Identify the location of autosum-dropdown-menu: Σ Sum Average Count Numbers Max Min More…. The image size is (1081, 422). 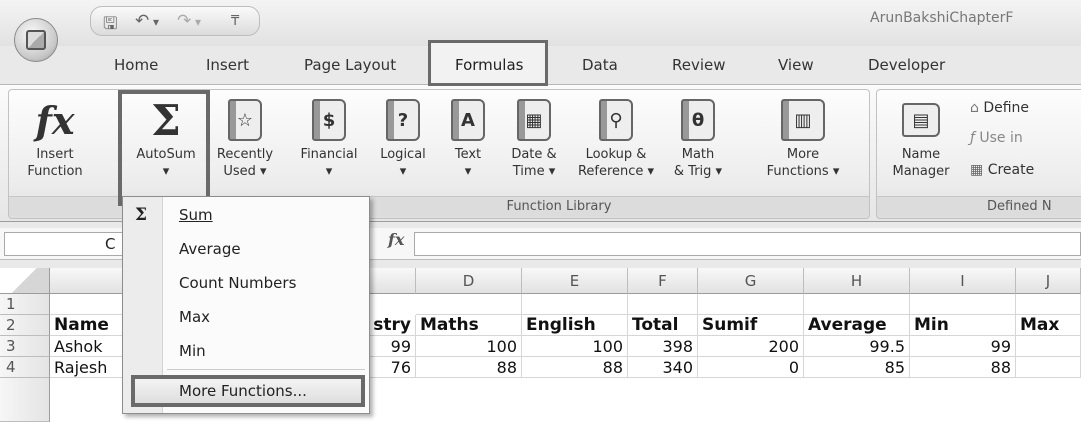
(246, 305).